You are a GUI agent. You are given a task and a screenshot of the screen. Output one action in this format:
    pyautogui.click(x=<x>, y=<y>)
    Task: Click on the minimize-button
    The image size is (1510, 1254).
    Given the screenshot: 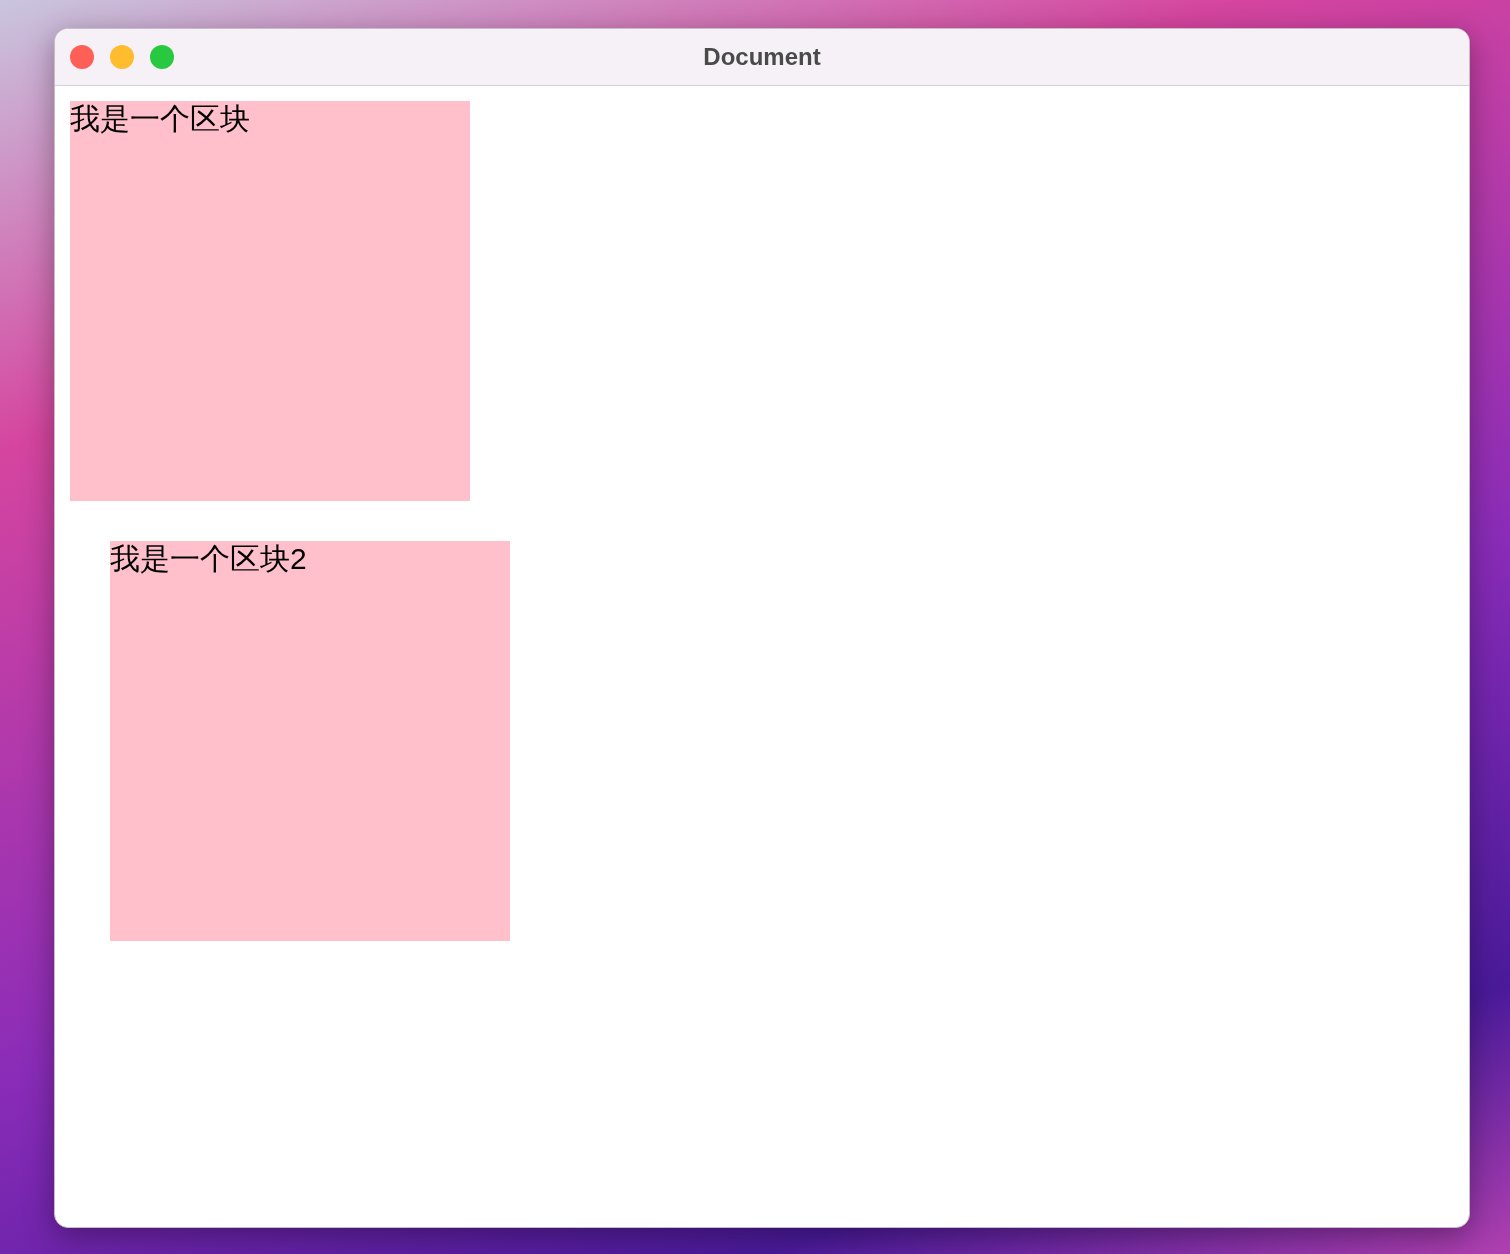 What is the action you would take?
    pyautogui.click(x=122, y=57)
    